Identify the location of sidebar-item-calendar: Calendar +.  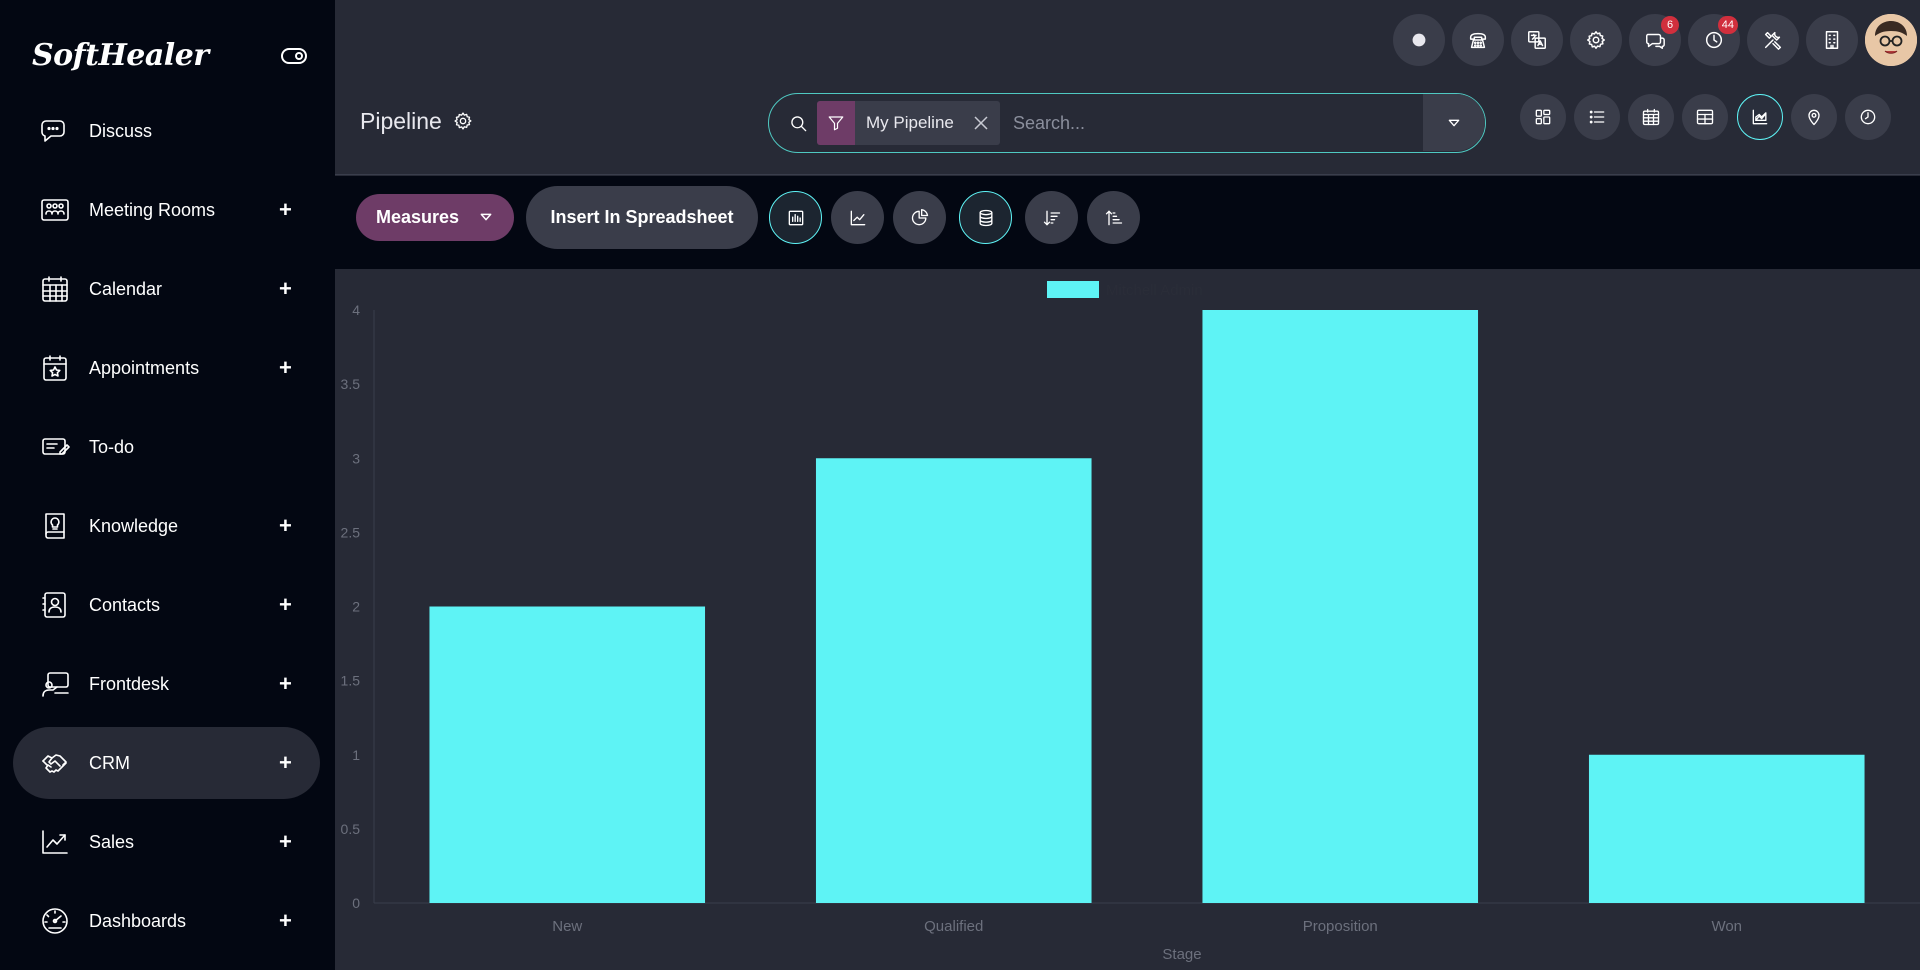
(166, 289).